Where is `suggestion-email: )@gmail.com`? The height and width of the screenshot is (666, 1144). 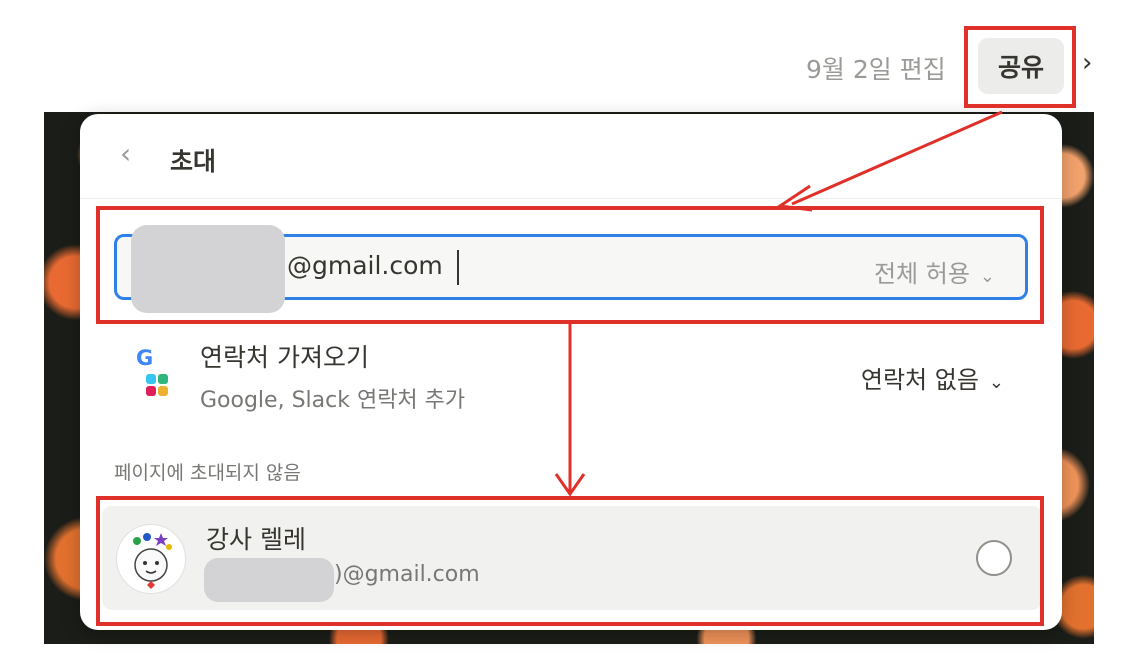 suggestion-email: )@gmail.com is located at coordinates (407, 574).